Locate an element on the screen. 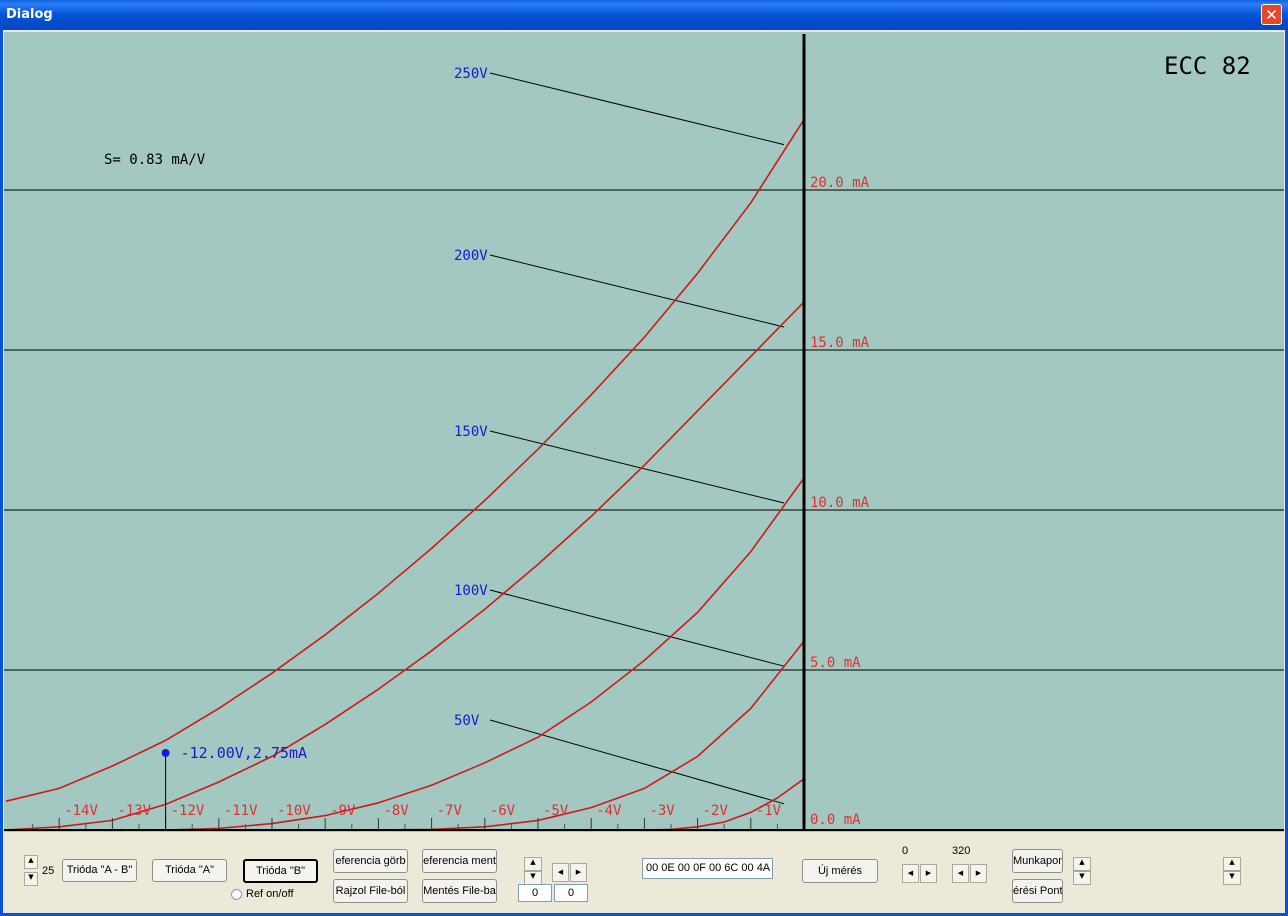 Image resolution: width=1288 pixels, height=916 pixels. series-label: 50V is located at coordinates (467, 721).